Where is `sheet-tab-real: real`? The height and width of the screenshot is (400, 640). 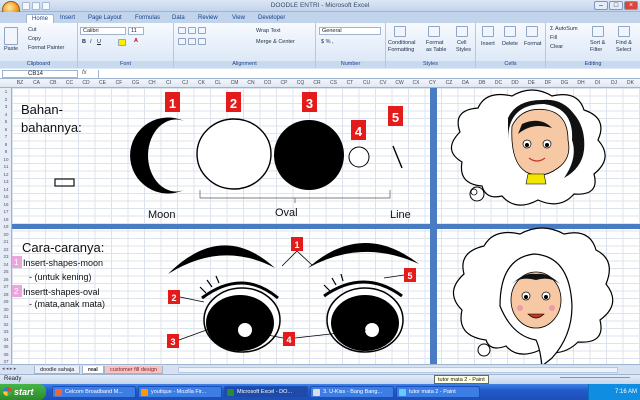
sheet-tab-real: real is located at coordinates (93, 370).